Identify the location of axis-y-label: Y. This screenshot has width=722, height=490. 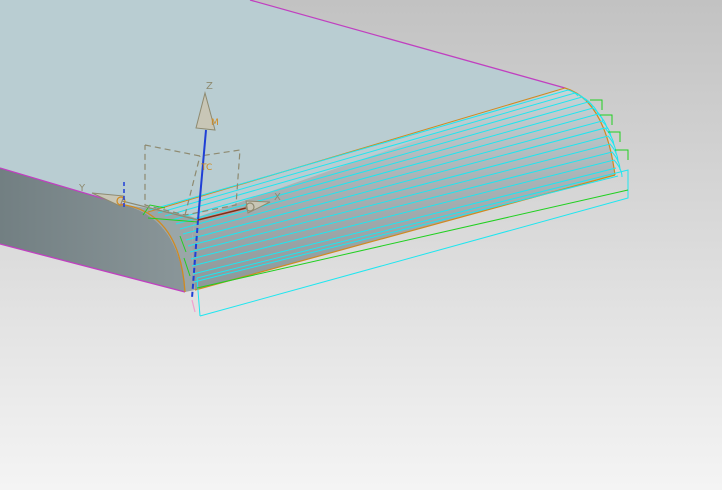
(82, 188).